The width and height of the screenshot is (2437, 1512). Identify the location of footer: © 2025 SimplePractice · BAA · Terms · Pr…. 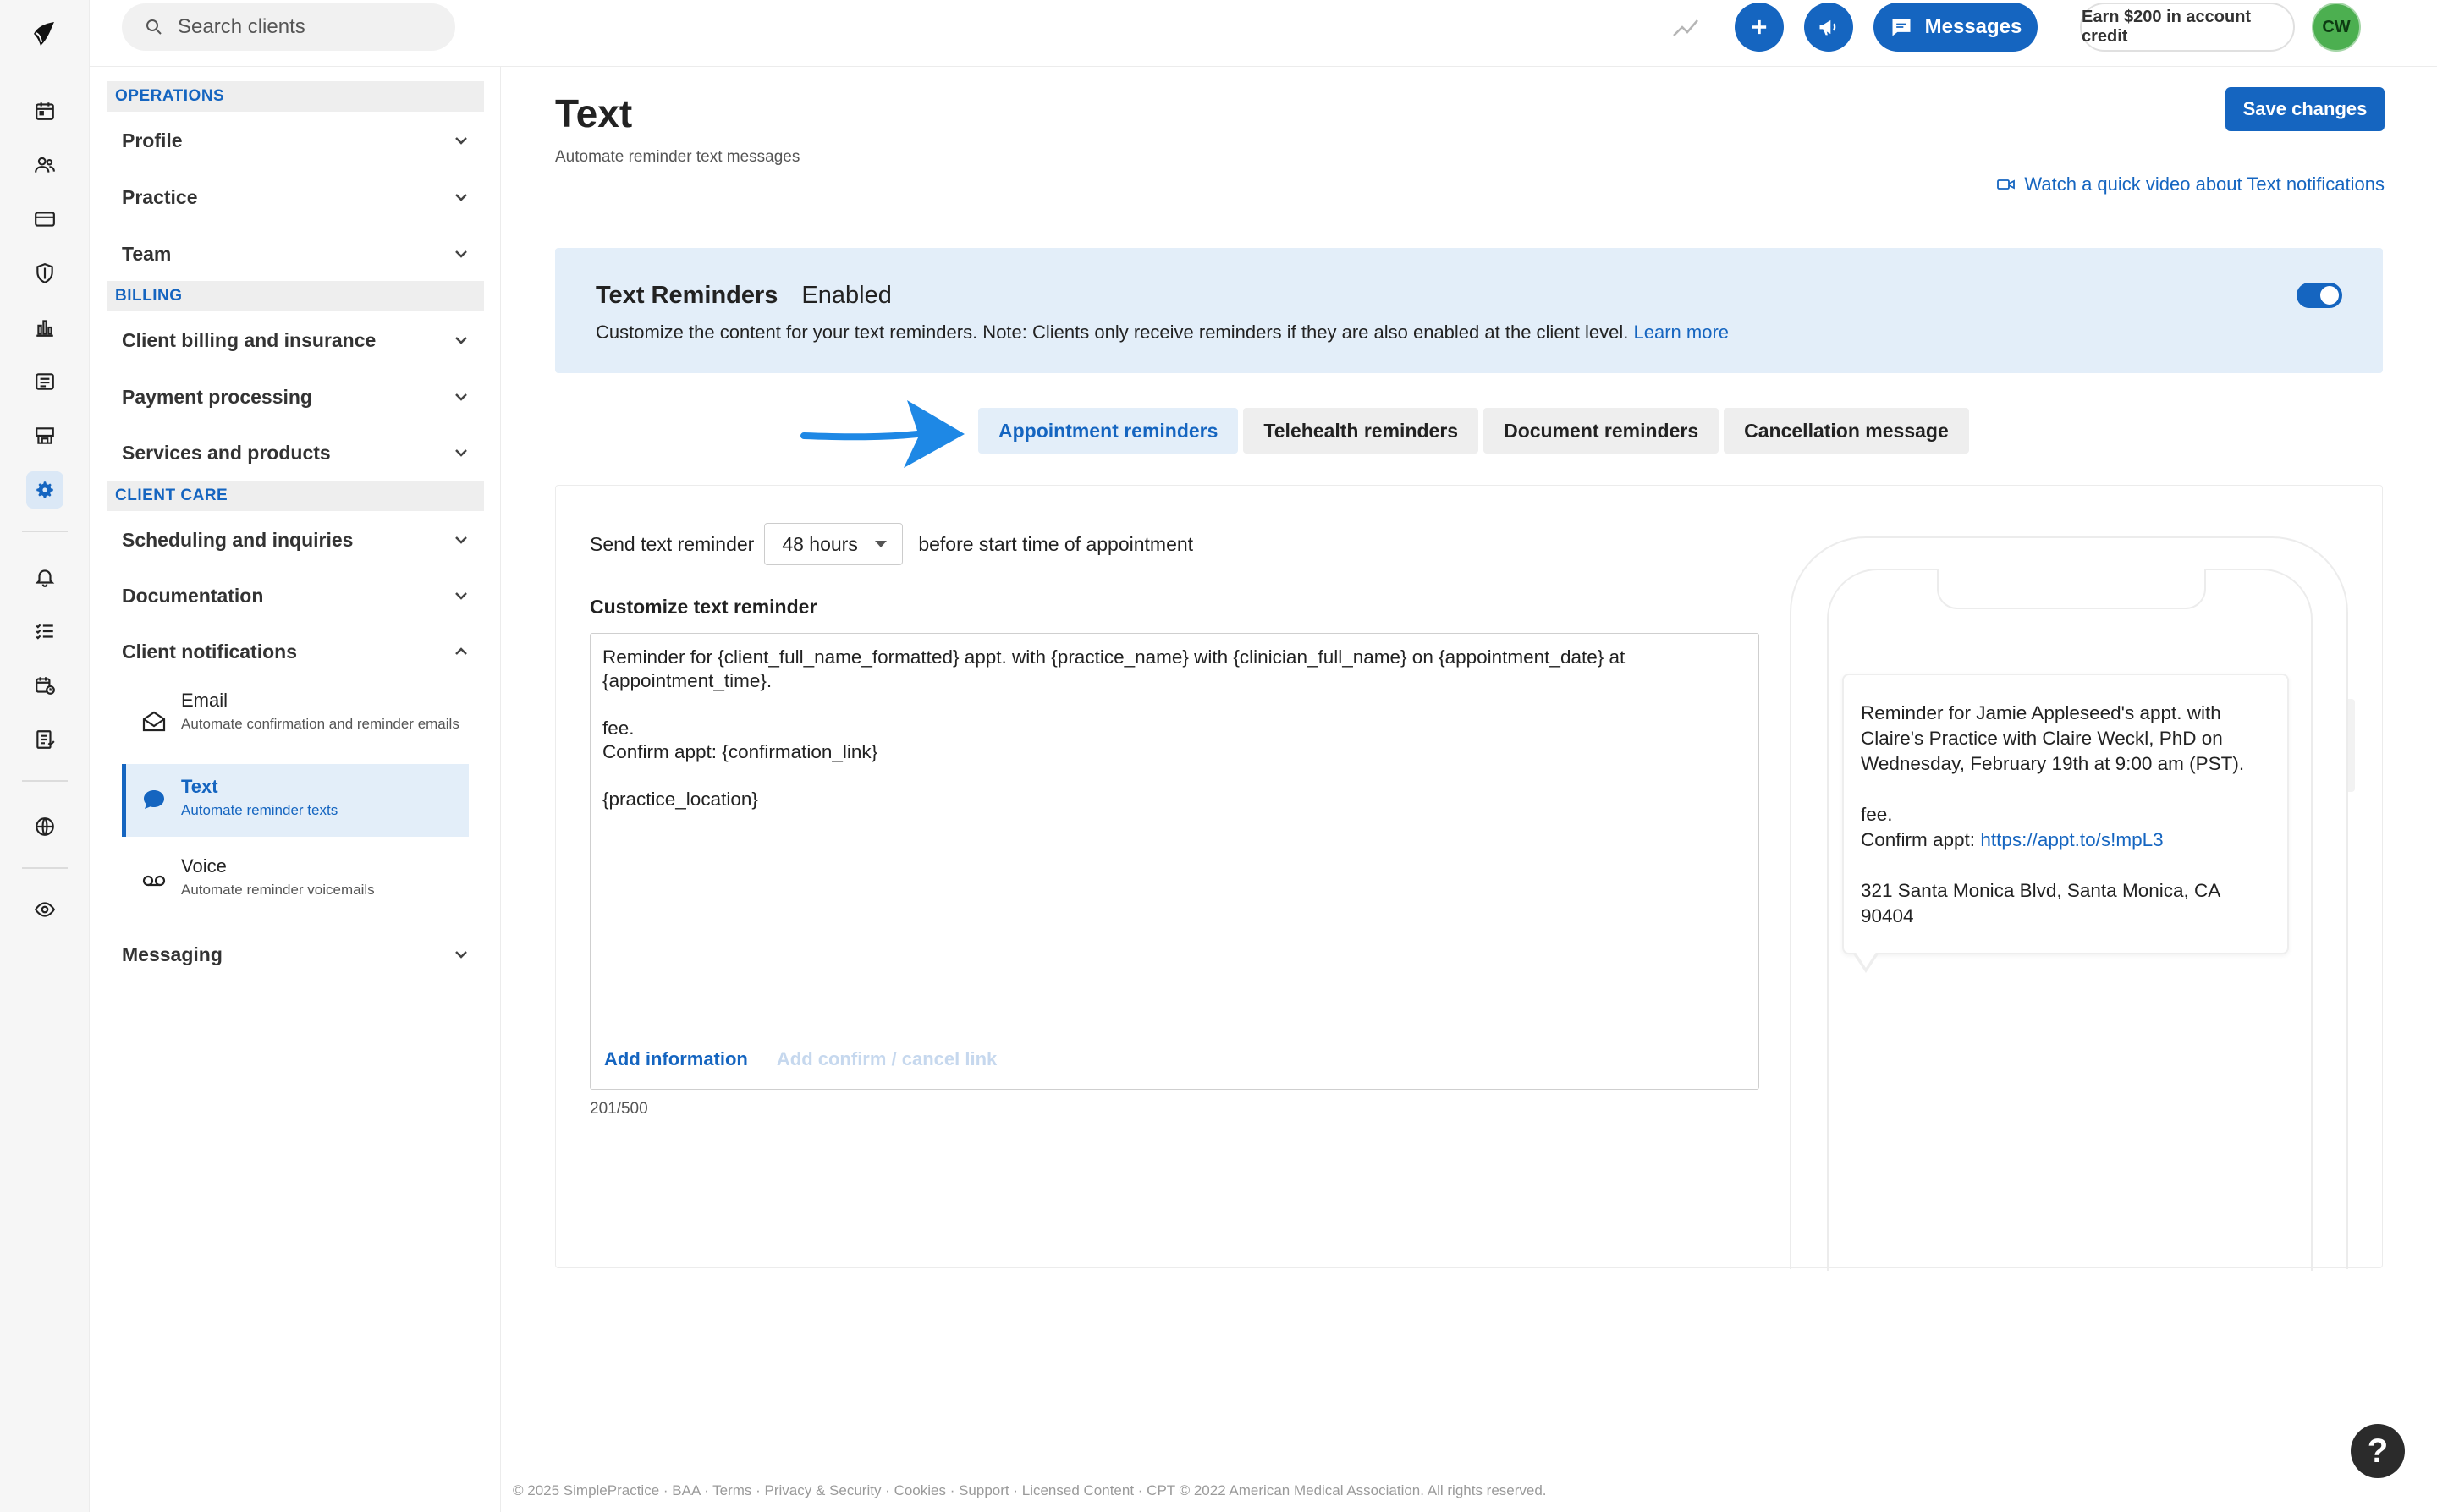
(1030, 1490).